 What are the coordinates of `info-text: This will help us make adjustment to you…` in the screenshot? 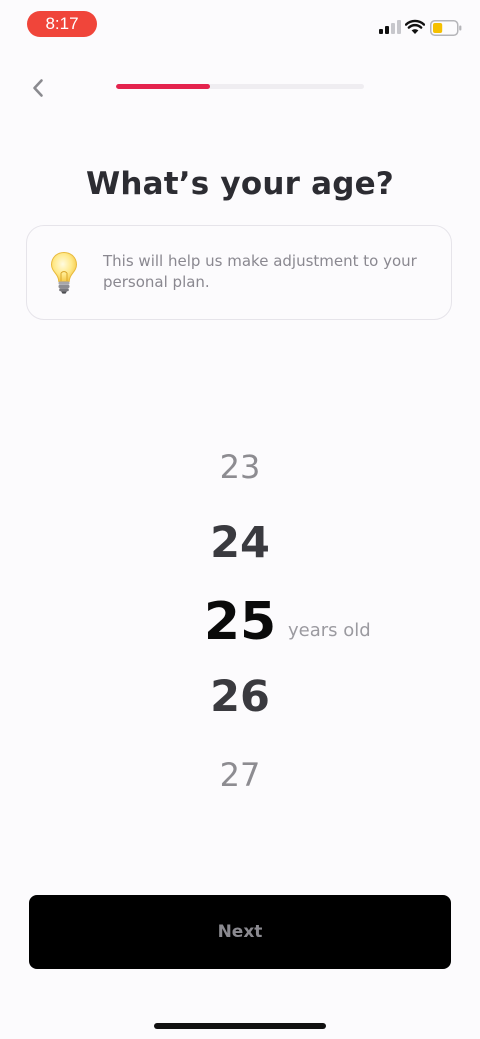 It's located at (260, 271).